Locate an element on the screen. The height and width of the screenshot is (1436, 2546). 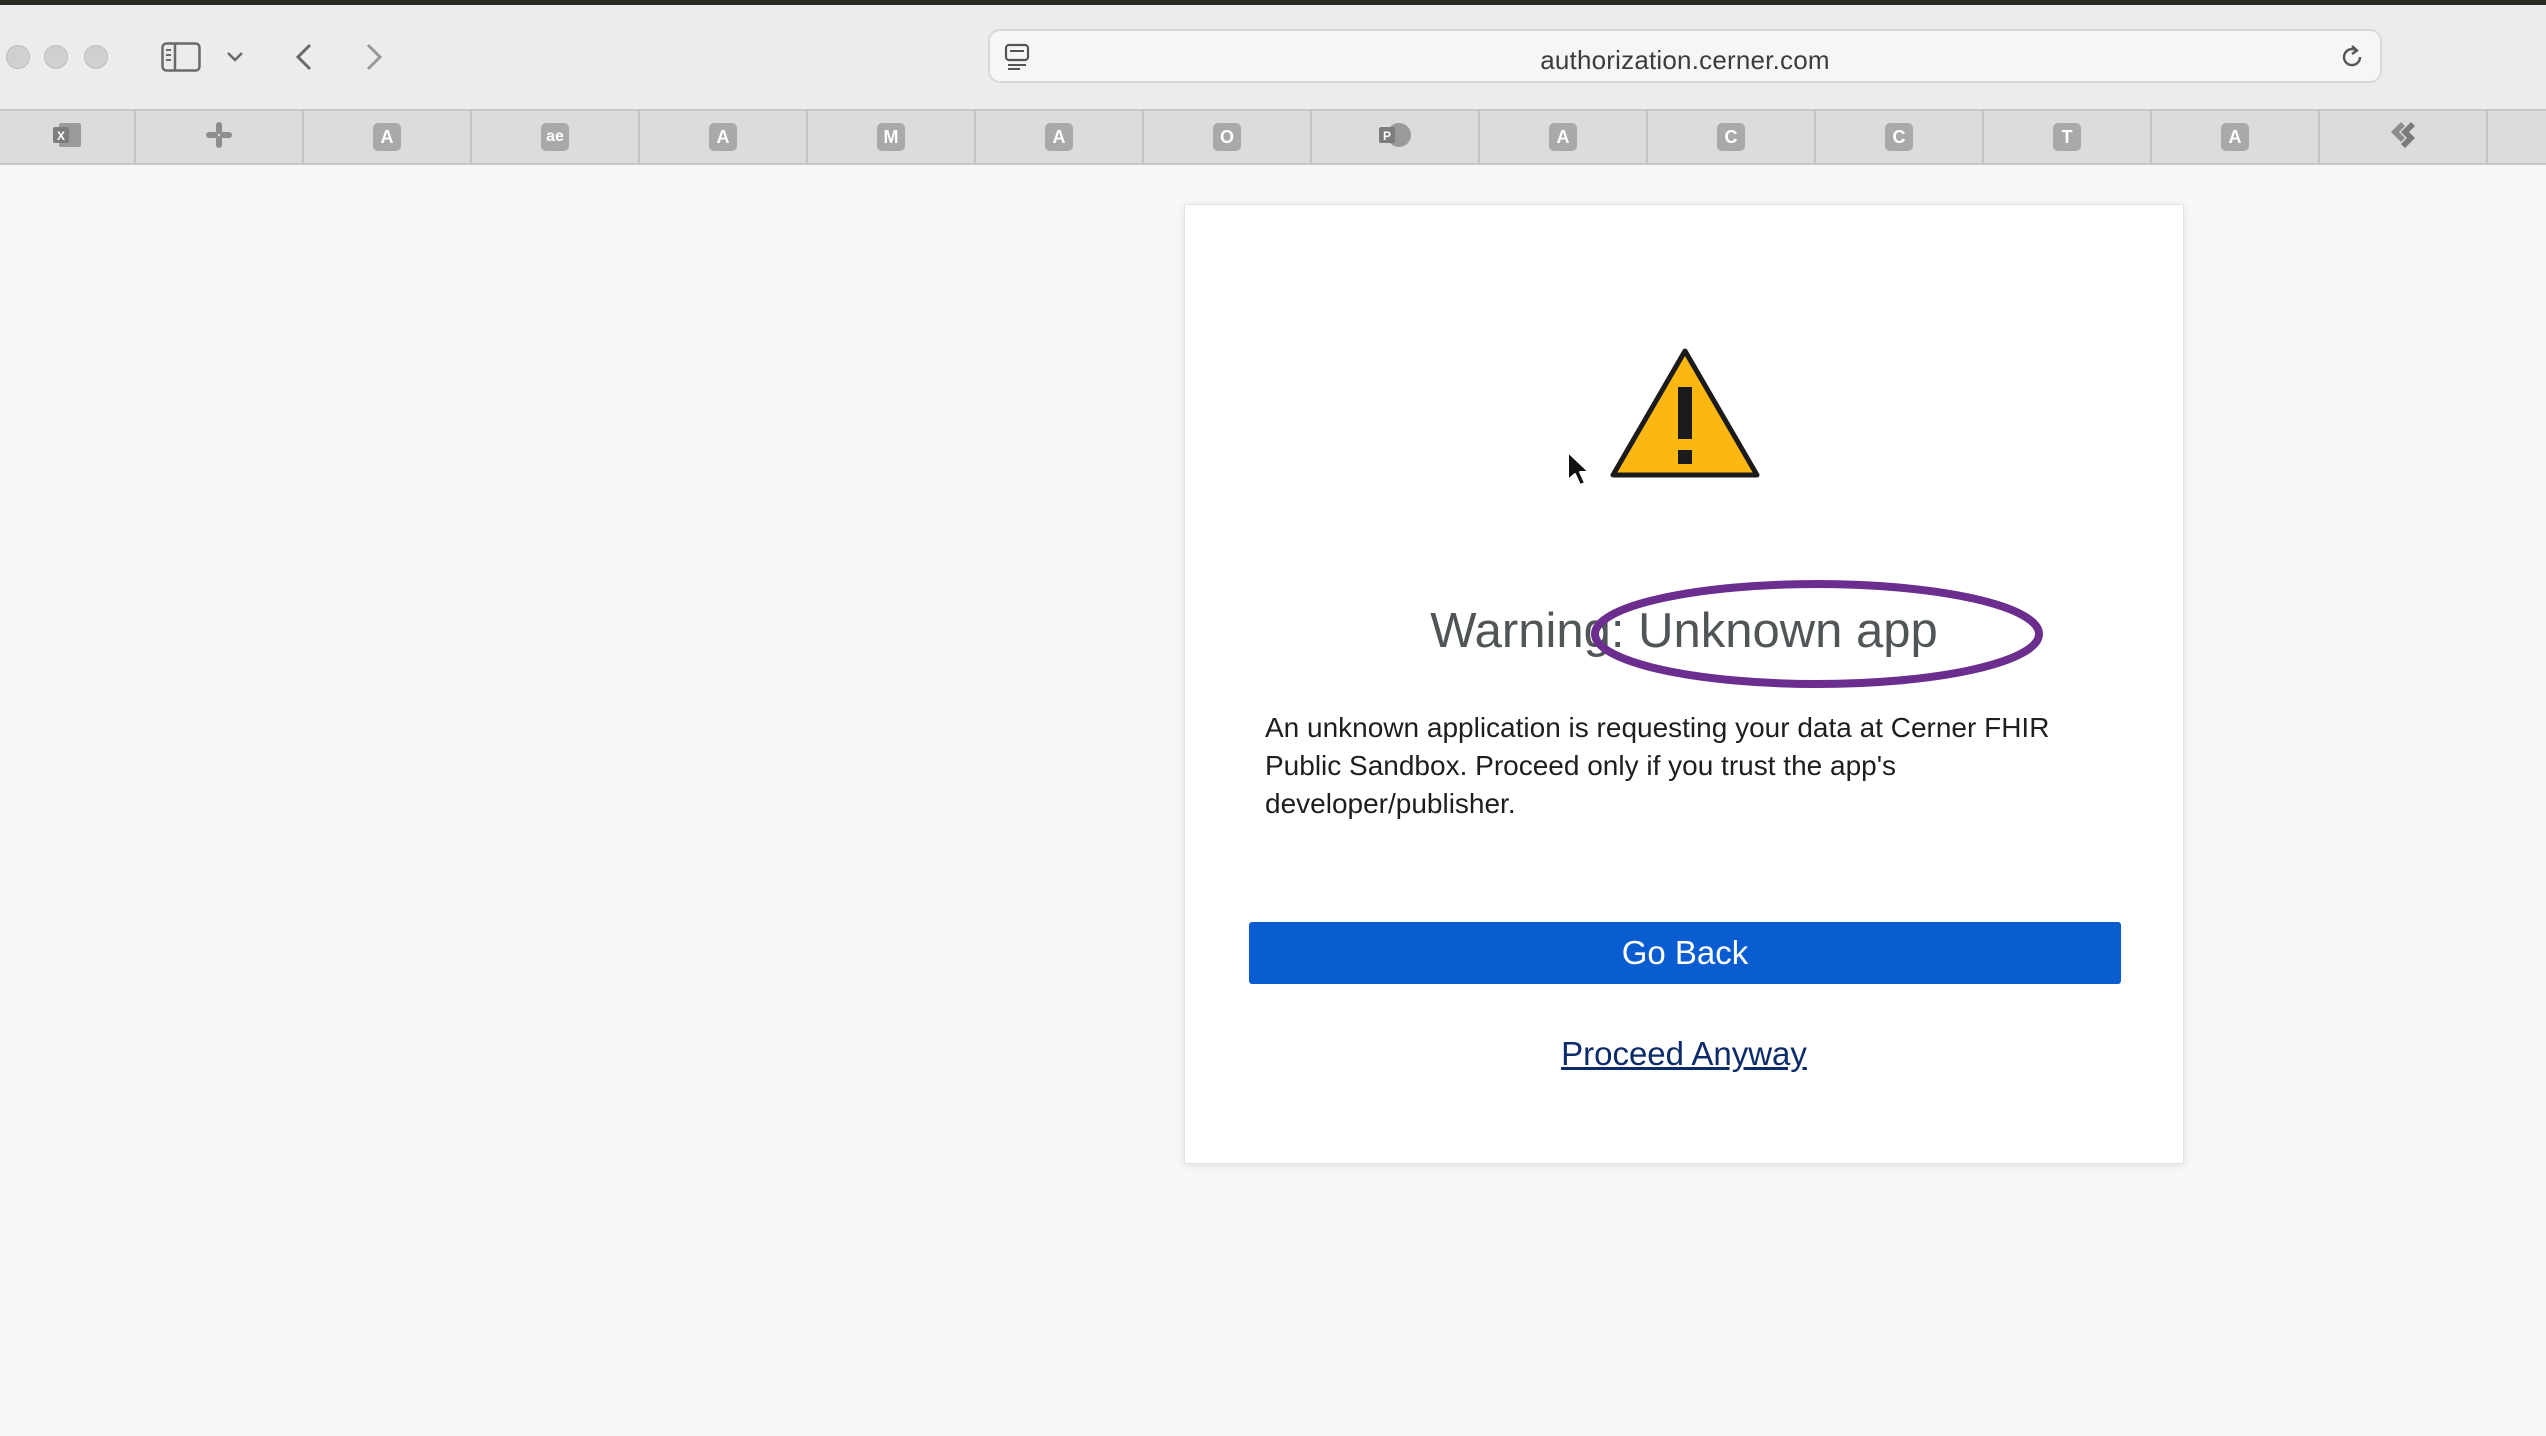
tab-13: T is located at coordinates (2068, 137).